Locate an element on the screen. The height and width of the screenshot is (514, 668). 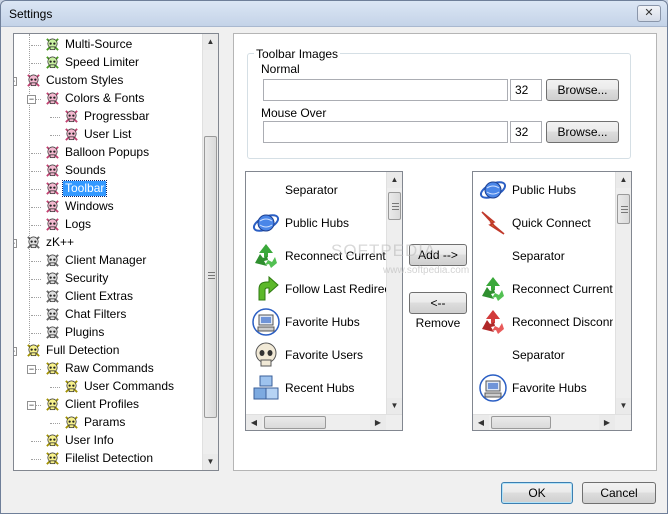
mouse-over-image-path-input is located at coordinates (385, 132).